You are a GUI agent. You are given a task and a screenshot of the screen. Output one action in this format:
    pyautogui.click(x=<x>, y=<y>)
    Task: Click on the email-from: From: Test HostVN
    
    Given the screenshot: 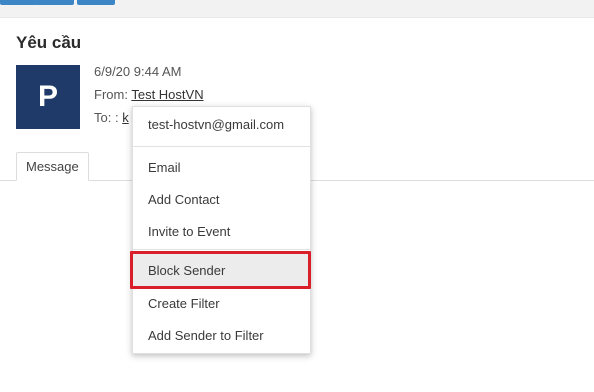 What is the action you would take?
    pyautogui.click(x=149, y=94)
    